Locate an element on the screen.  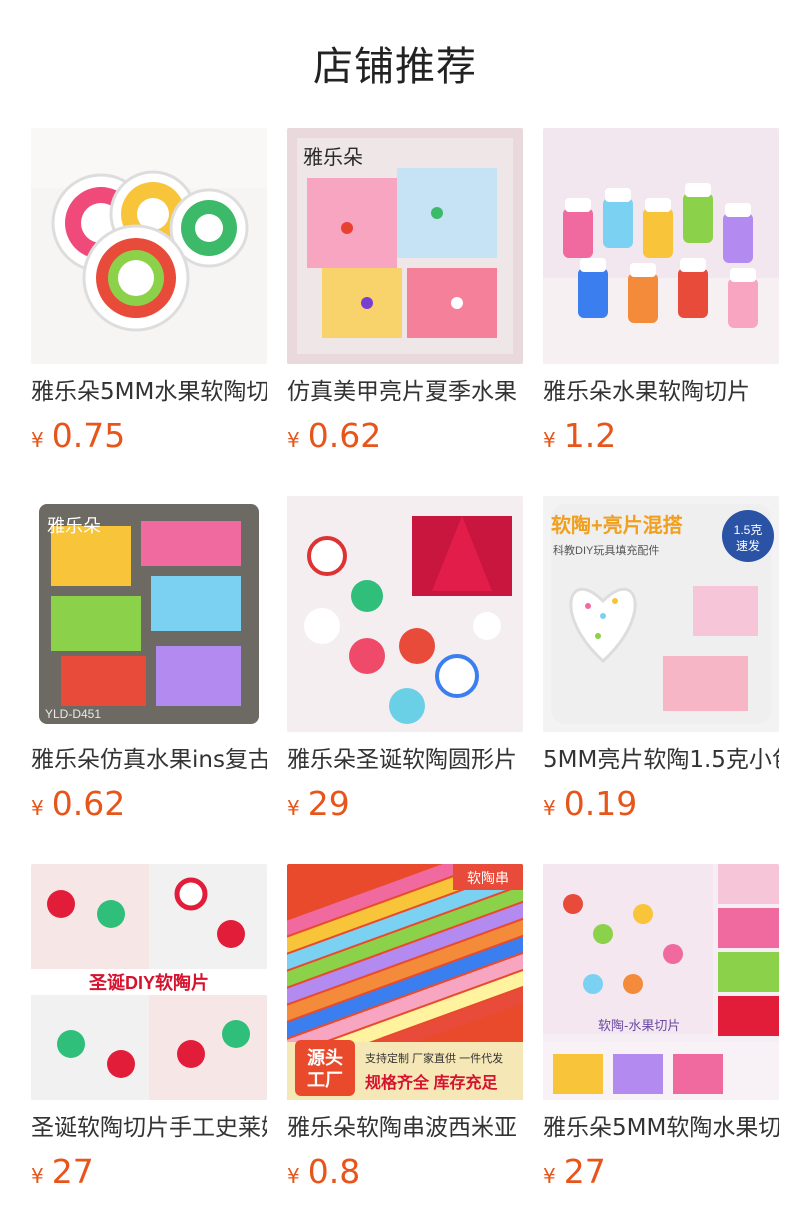
image-line2: 规格齐全 库存充足 is located at coordinates (431, 1082).